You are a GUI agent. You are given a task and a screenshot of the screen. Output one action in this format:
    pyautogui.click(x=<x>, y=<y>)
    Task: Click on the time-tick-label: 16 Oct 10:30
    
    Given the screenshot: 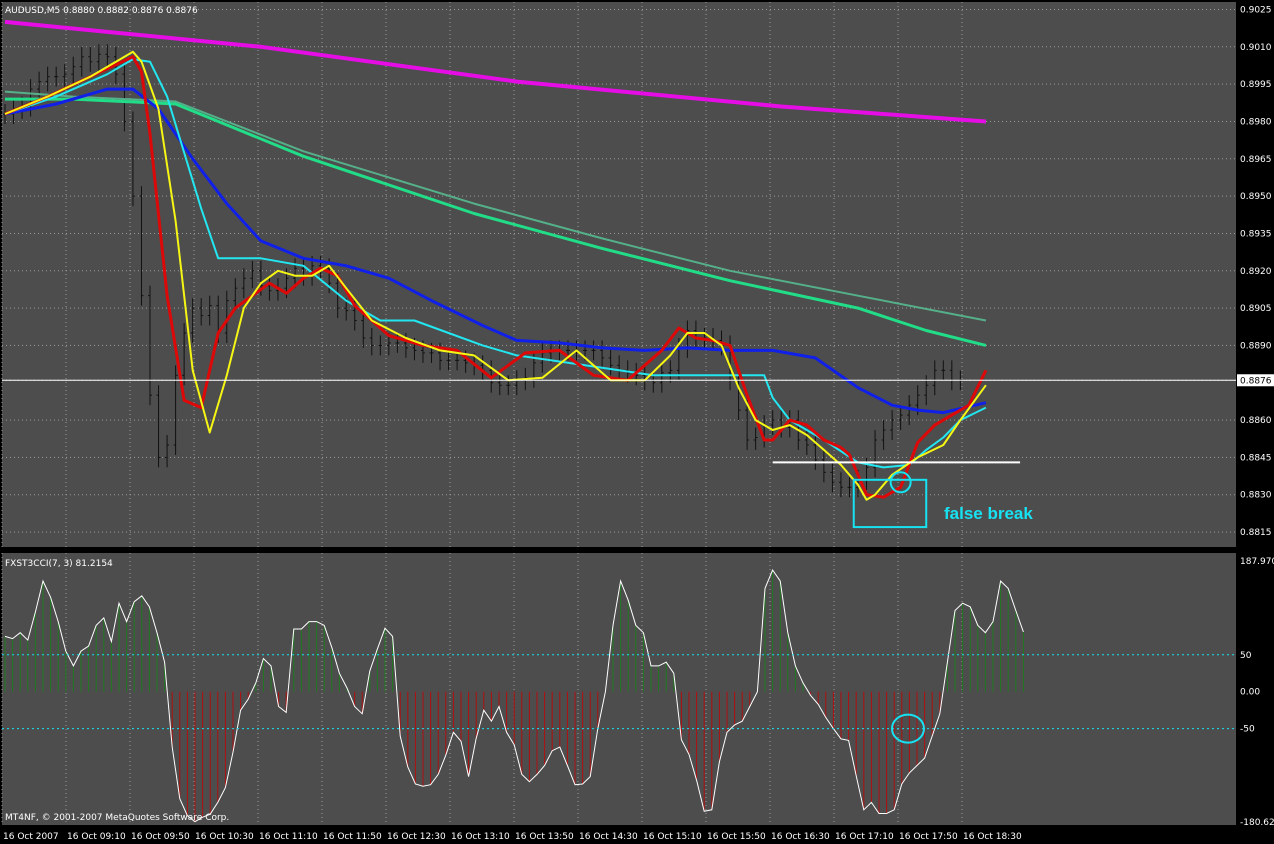 What is the action you would take?
    pyautogui.click(x=224, y=837)
    